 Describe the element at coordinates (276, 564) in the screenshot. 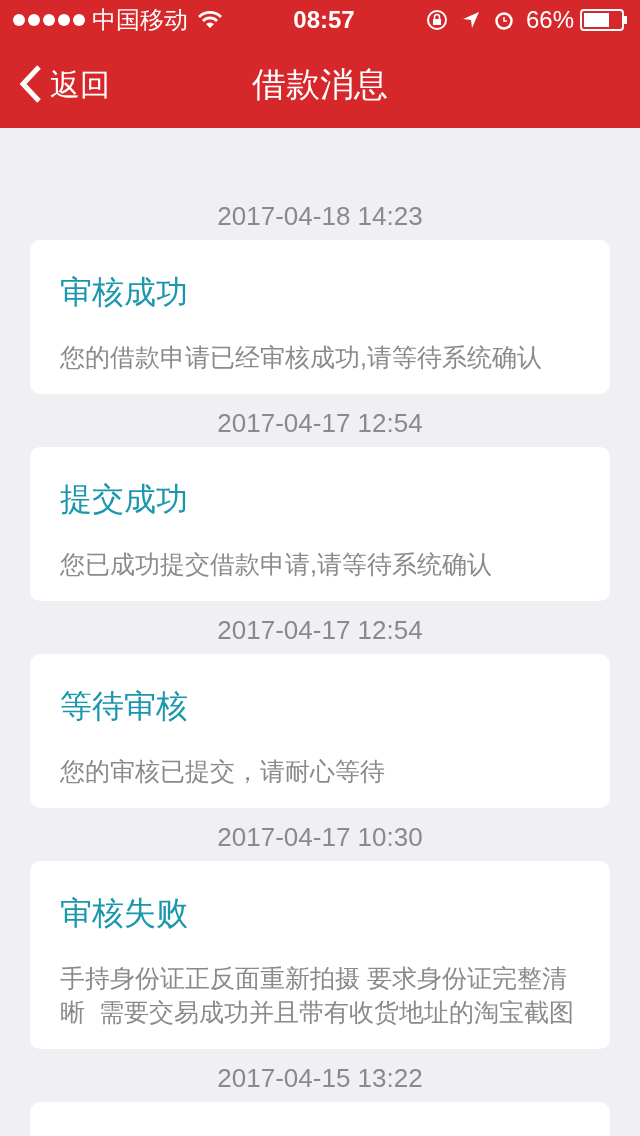

I see `message-body: 您已成功提交借款申请,请等待系统确认` at that location.